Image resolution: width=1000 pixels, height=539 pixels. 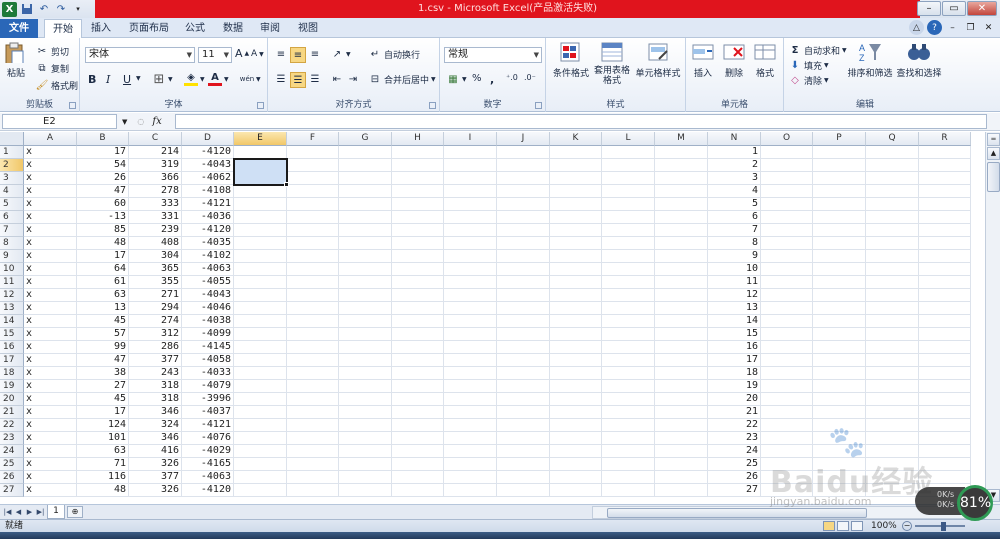 What do you see at coordinates (734, 269) in the screenshot?
I see `cell-n: 10` at bounding box center [734, 269].